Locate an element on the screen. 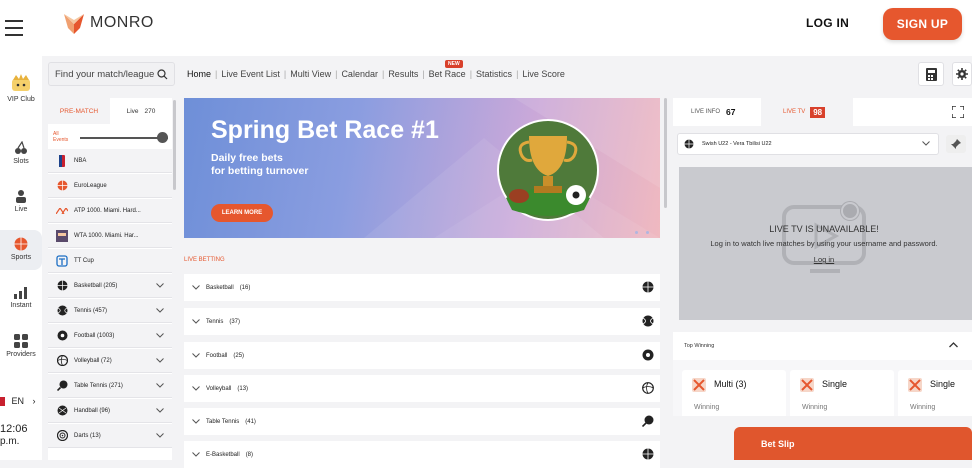 Image resolution: width=972 pixels, height=468 pixels. rail-item-slots: Slots is located at coordinates (21, 157).